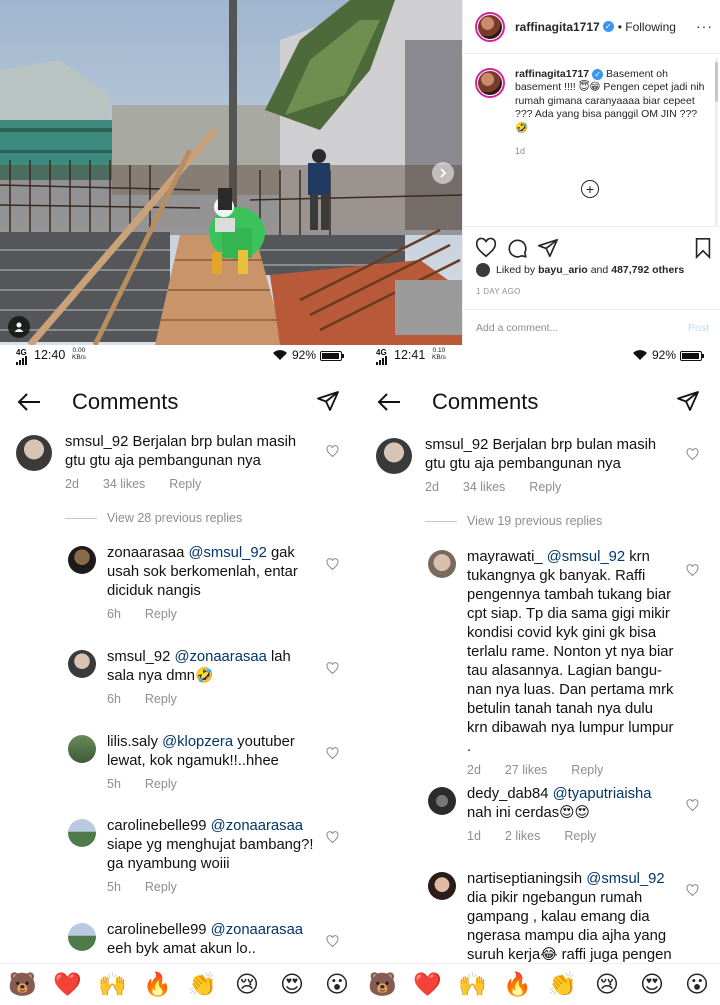  What do you see at coordinates (563, 270) in the screenshot?
I see `liked-by-user: bayu_ario` at bounding box center [563, 270].